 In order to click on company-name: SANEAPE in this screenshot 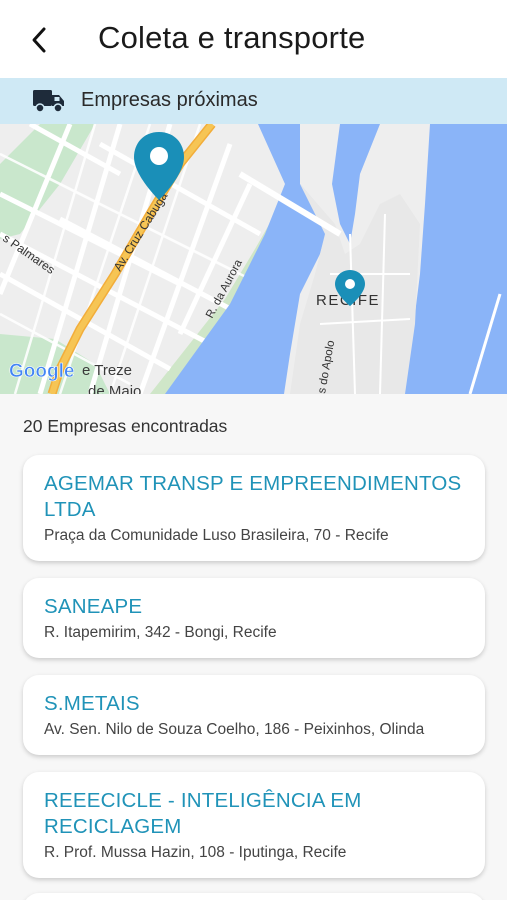, I will do `click(93, 606)`.